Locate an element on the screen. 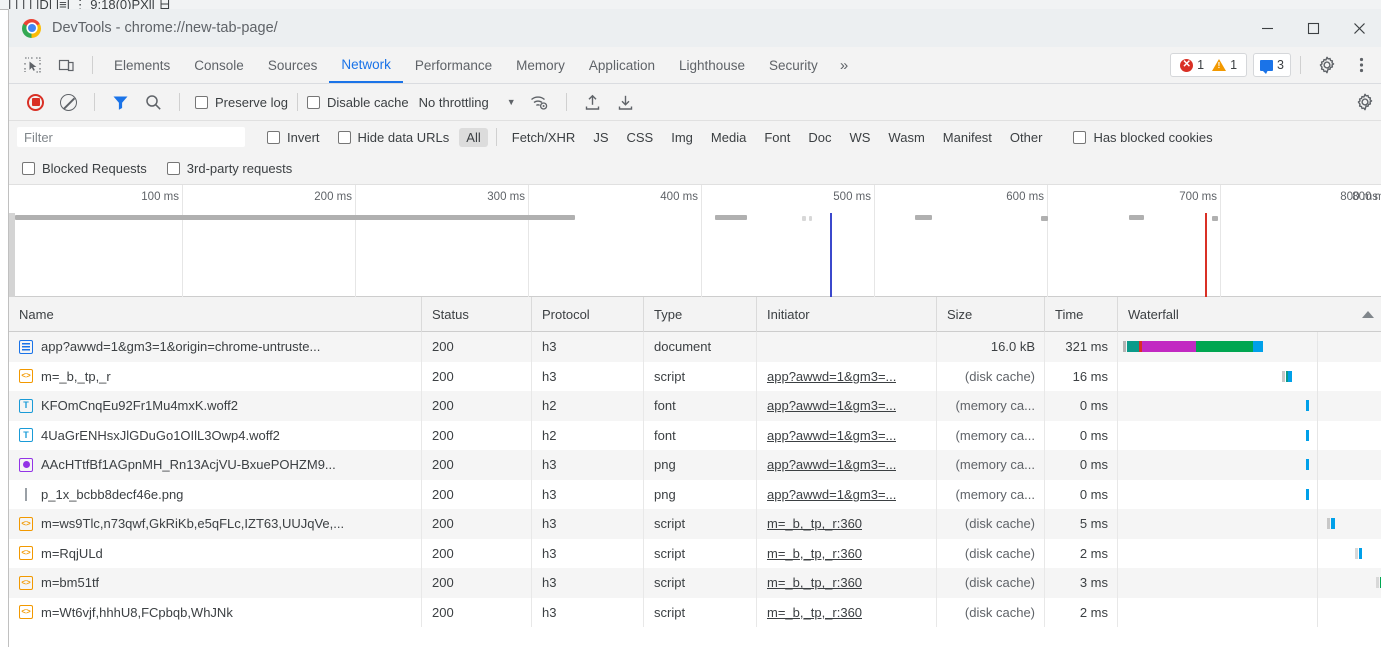 This screenshot has height=647, width=1381. export-har-button is located at coordinates (625, 102).